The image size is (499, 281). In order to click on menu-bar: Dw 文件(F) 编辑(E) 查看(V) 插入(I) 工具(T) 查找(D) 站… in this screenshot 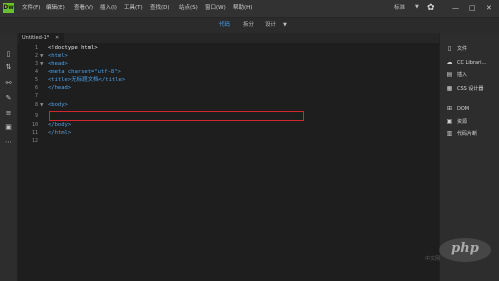, I will do `click(249, 9)`.